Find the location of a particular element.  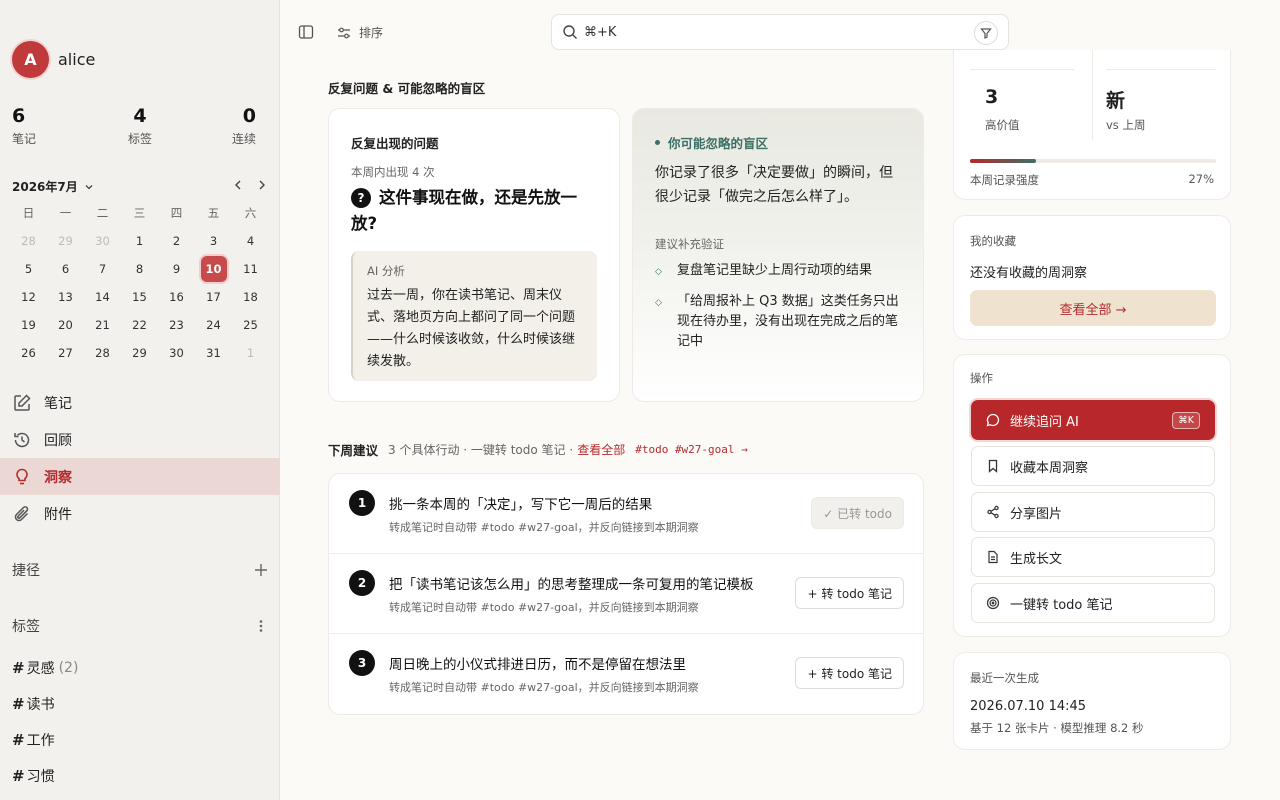

calendar-day-selected: 10 is located at coordinates (213, 269).